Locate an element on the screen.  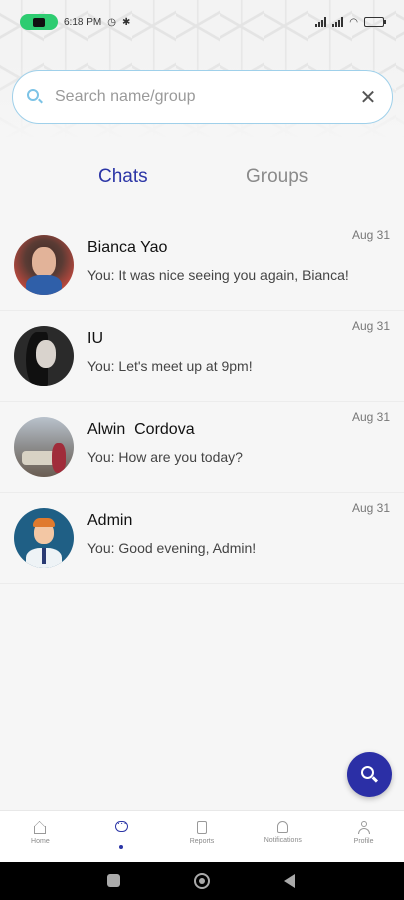
active-indicator is located at coordinates (121, 847).